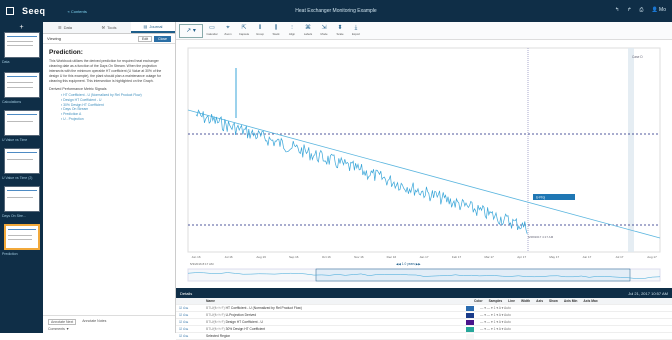 This screenshot has width=672, height=340. Describe the element at coordinates (22, 237) in the screenshot. I see `worksheet-thumb-active` at that location.